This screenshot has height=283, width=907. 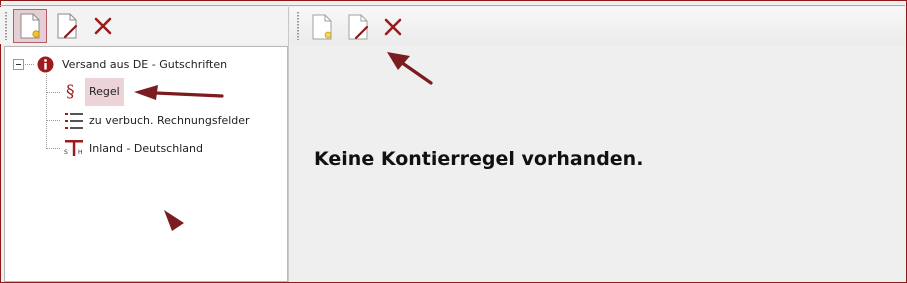 What do you see at coordinates (288, 144) in the screenshot?
I see `pane-splitter` at bounding box center [288, 144].